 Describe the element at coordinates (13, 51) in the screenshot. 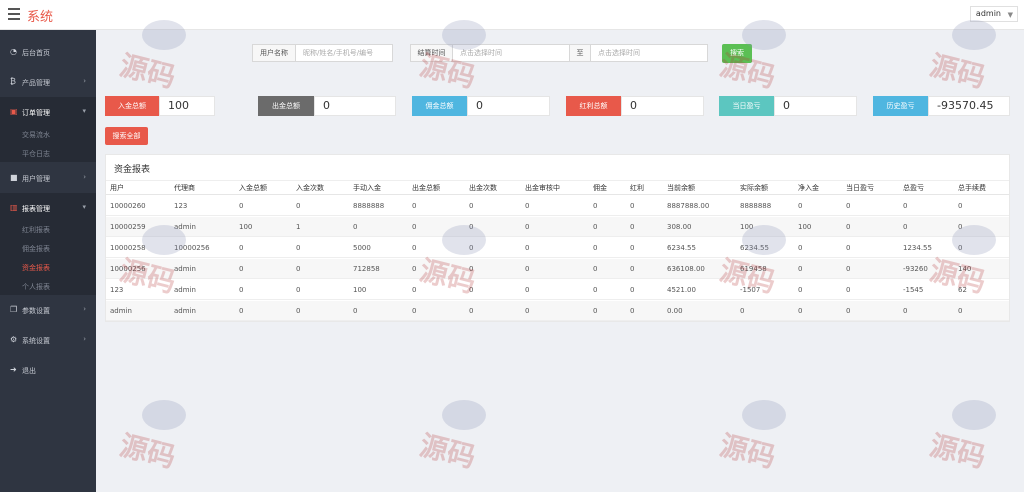

I see `dashboard-icon: ◔` at that location.